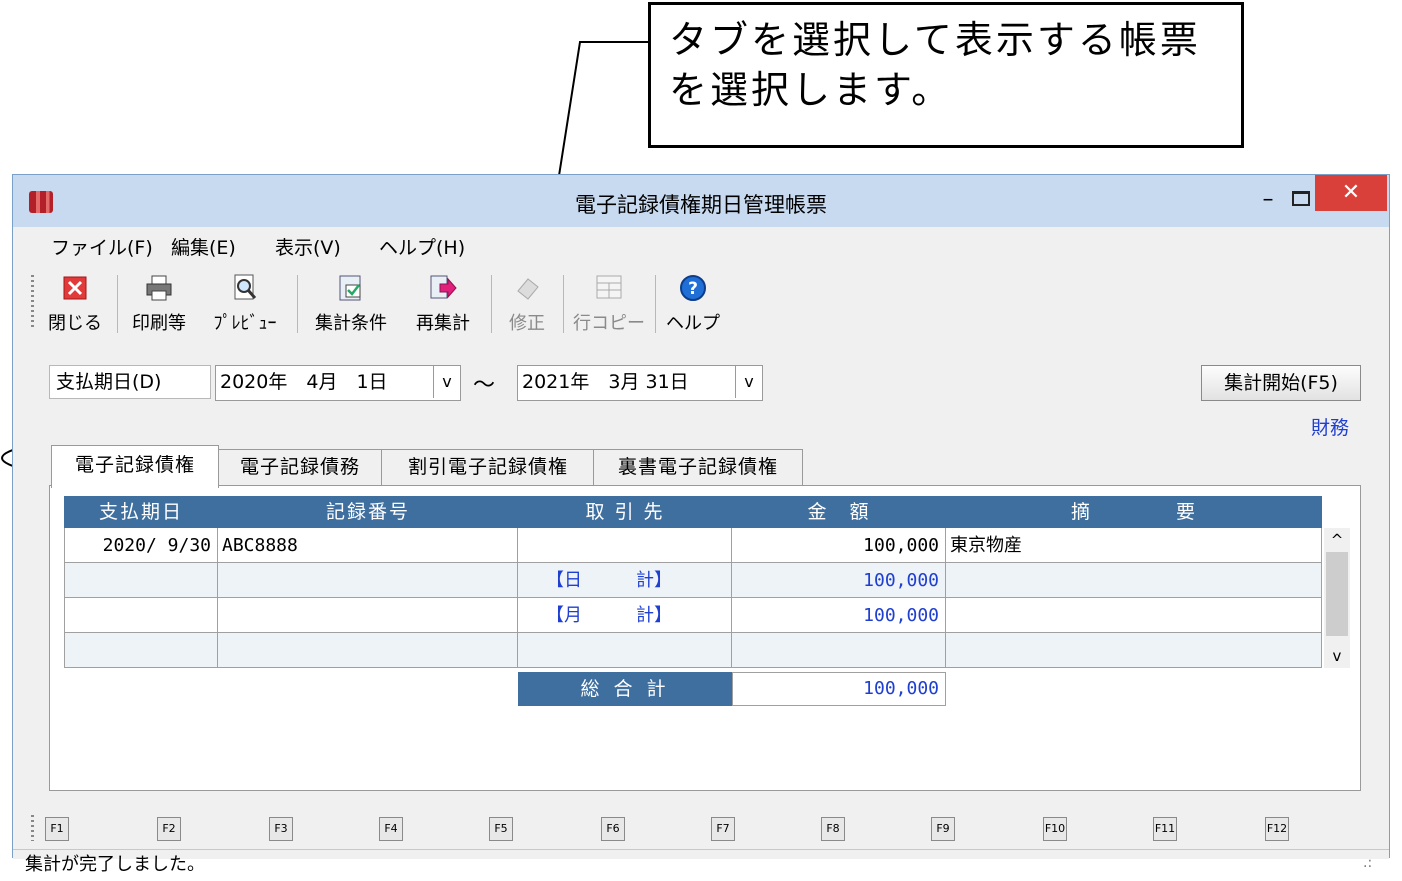 This screenshot has width=1402, height=881. What do you see at coordinates (609, 305) in the screenshot?
I see `row-copy-button: 行コピー` at bounding box center [609, 305].